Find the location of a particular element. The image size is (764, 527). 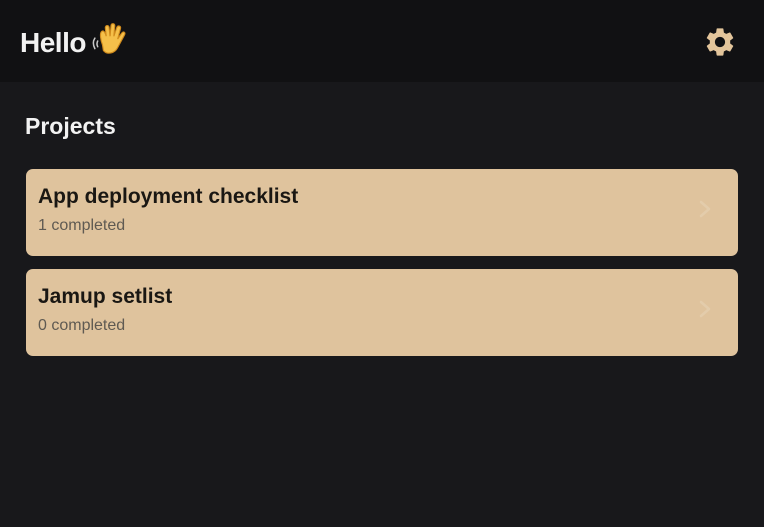

waving-hand-icon is located at coordinates (109, 38).